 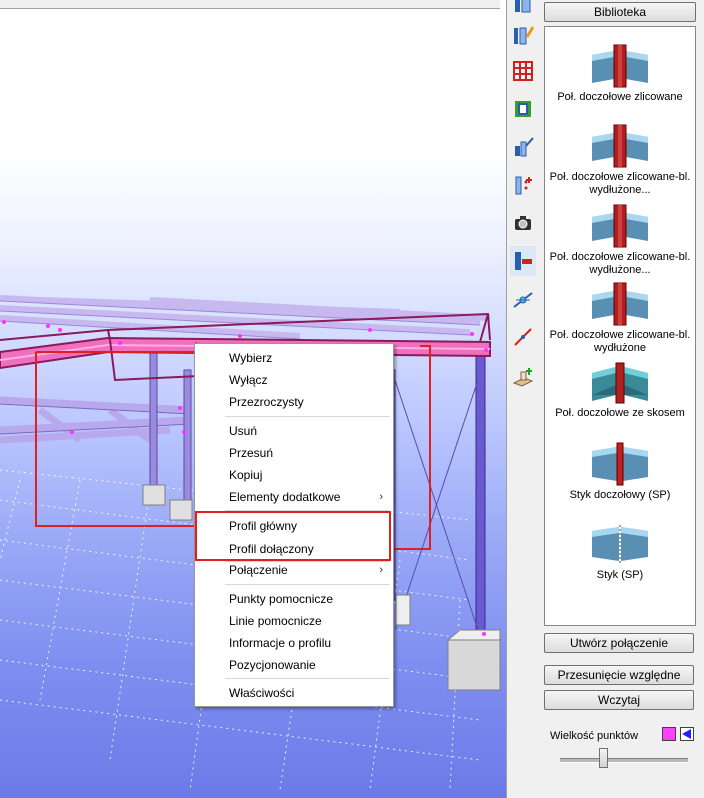 I want to click on splice-end-plate-icon, so click(x=620, y=464).